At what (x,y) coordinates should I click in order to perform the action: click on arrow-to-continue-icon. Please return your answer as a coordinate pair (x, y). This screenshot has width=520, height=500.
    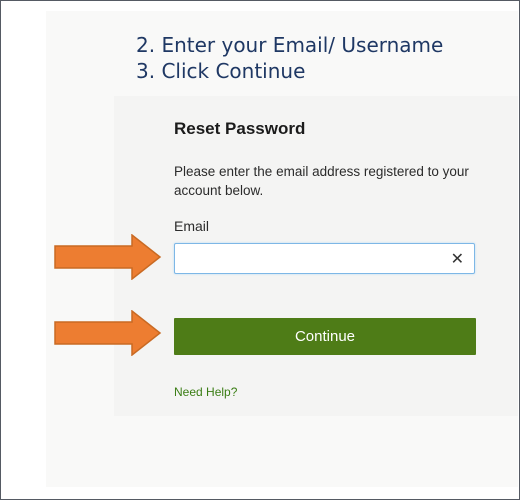
    Looking at the image, I should click on (108, 333).